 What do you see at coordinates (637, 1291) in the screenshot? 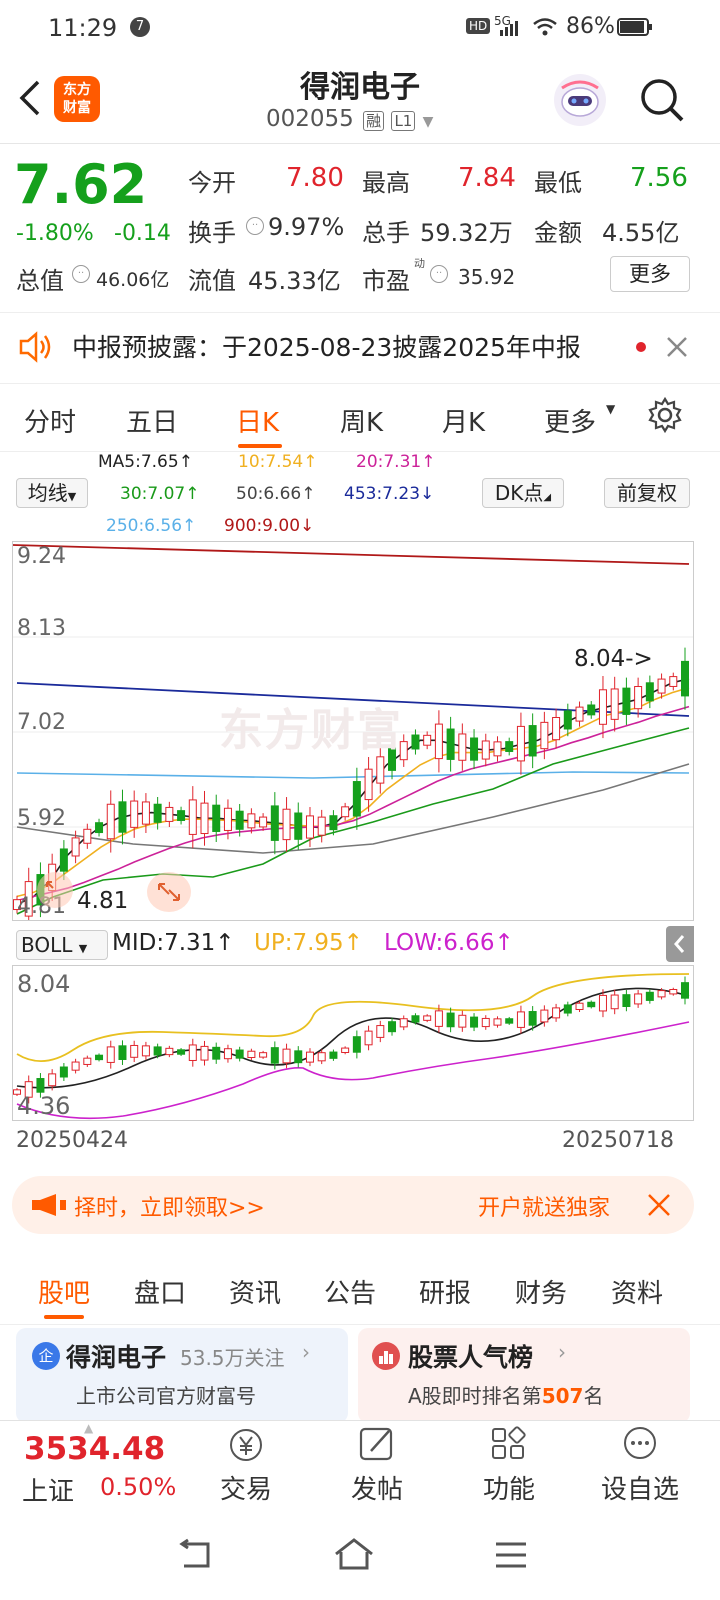
I see `tab-profile: 资料` at bounding box center [637, 1291].